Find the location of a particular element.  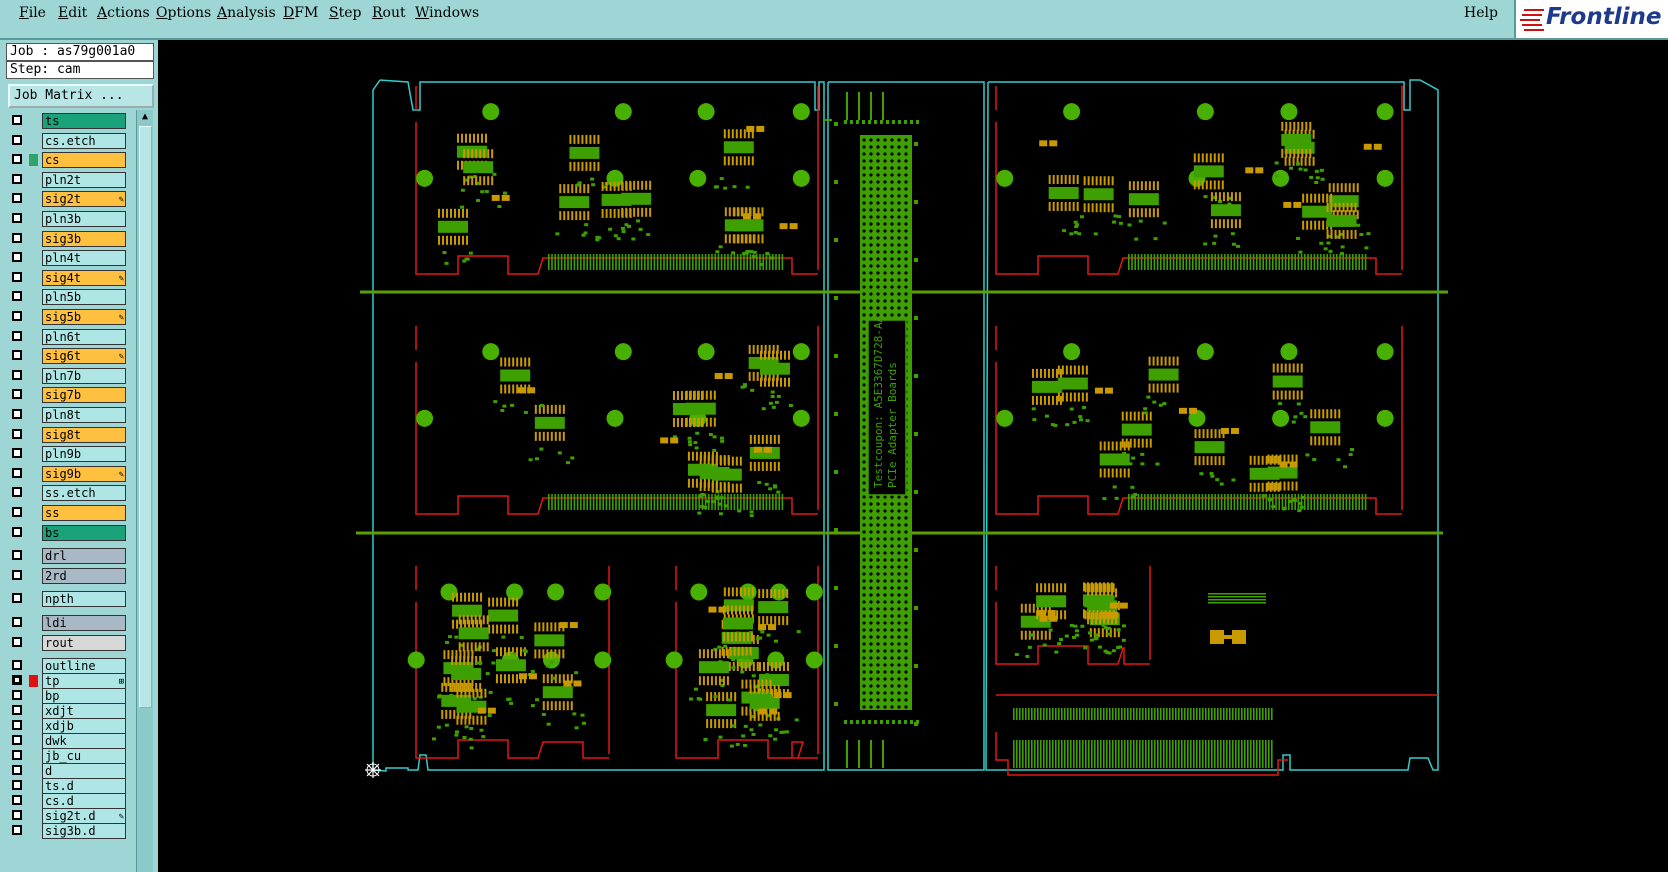

layer-row: ldi is located at coordinates (69, 623).